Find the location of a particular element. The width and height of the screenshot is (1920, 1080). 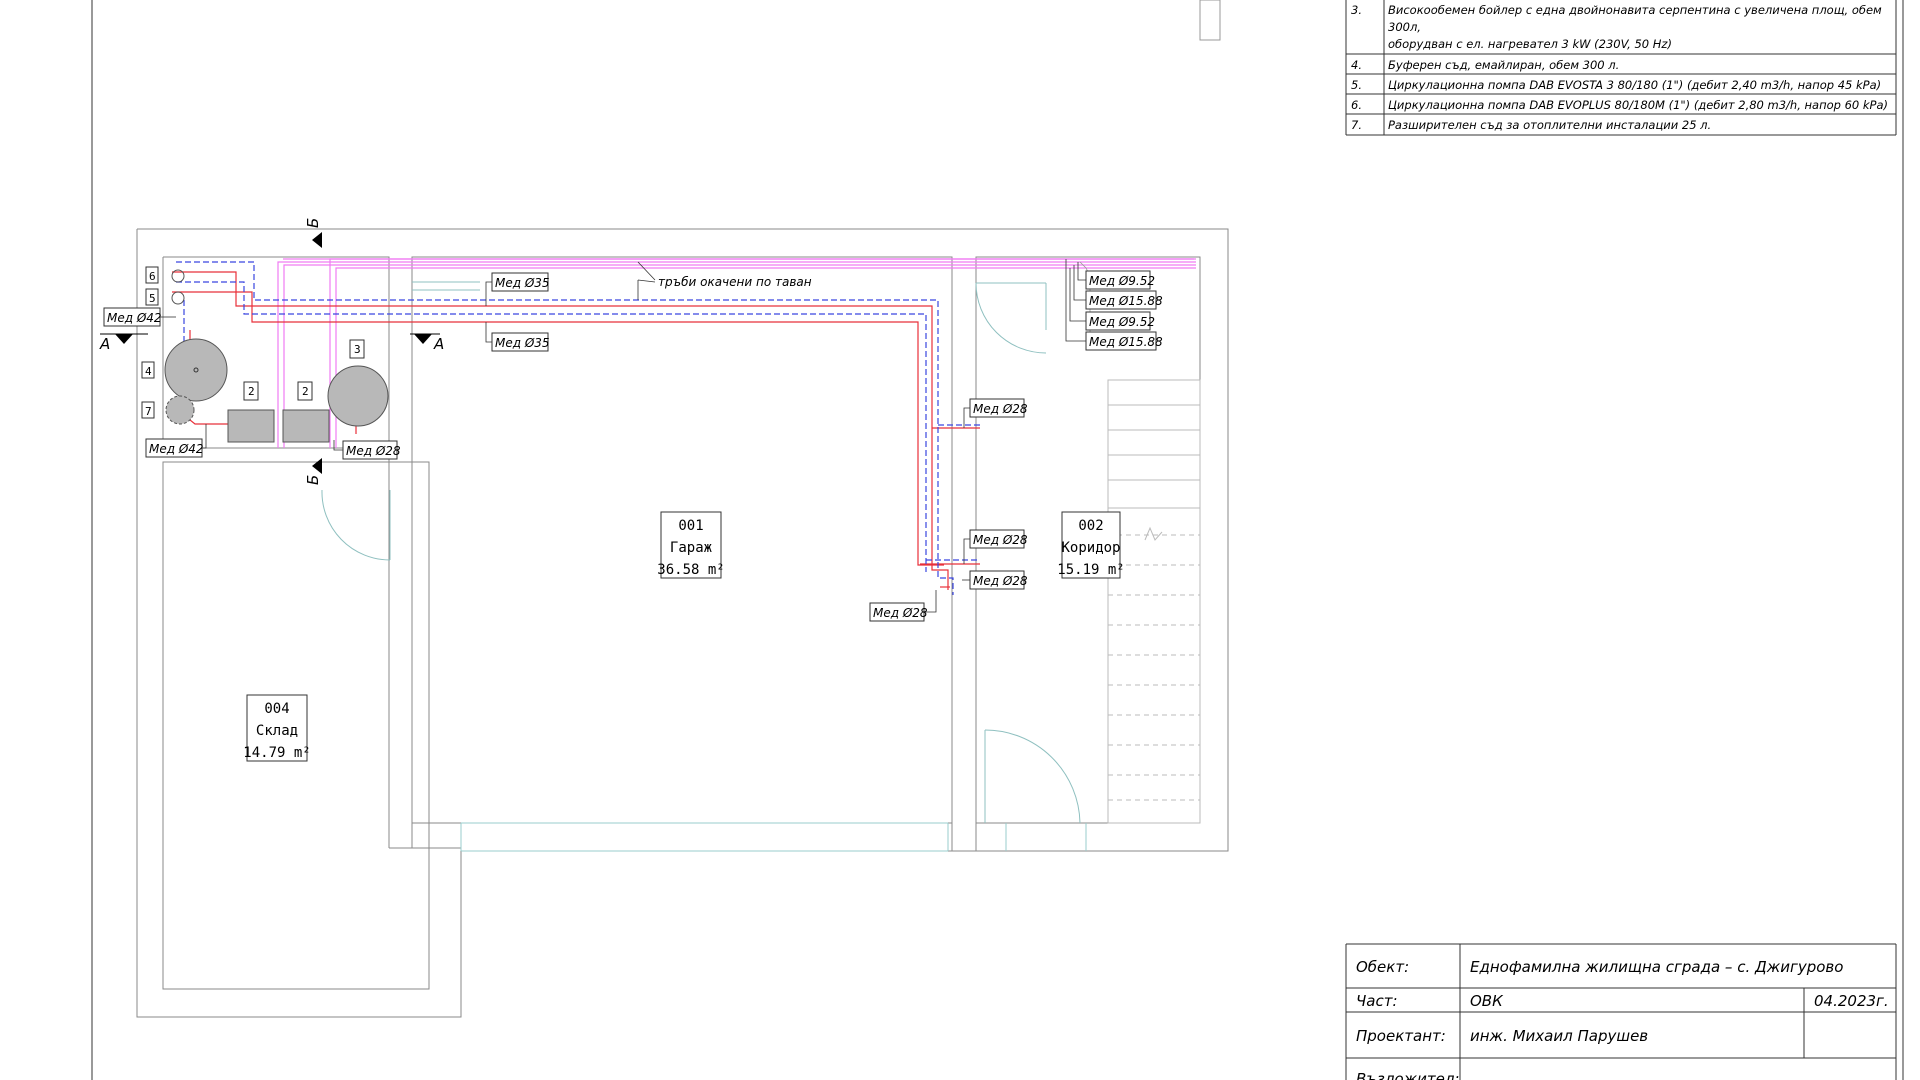

buffer-tank is located at coordinates (196, 370).